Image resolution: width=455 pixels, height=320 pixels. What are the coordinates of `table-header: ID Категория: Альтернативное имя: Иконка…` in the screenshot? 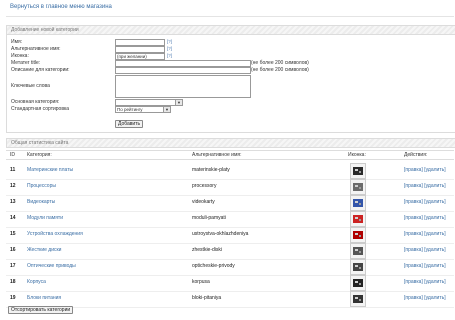 It's located at (230, 155).